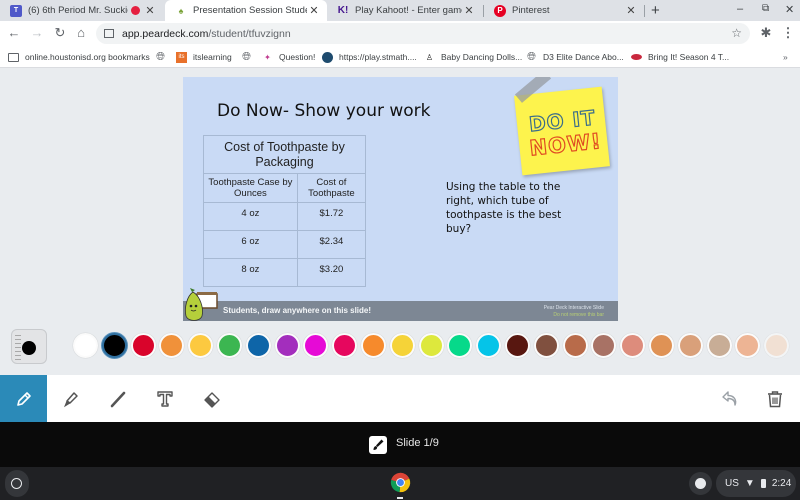 The image size is (800, 500). I want to click on pencil-tool-button, so click(23, 398).